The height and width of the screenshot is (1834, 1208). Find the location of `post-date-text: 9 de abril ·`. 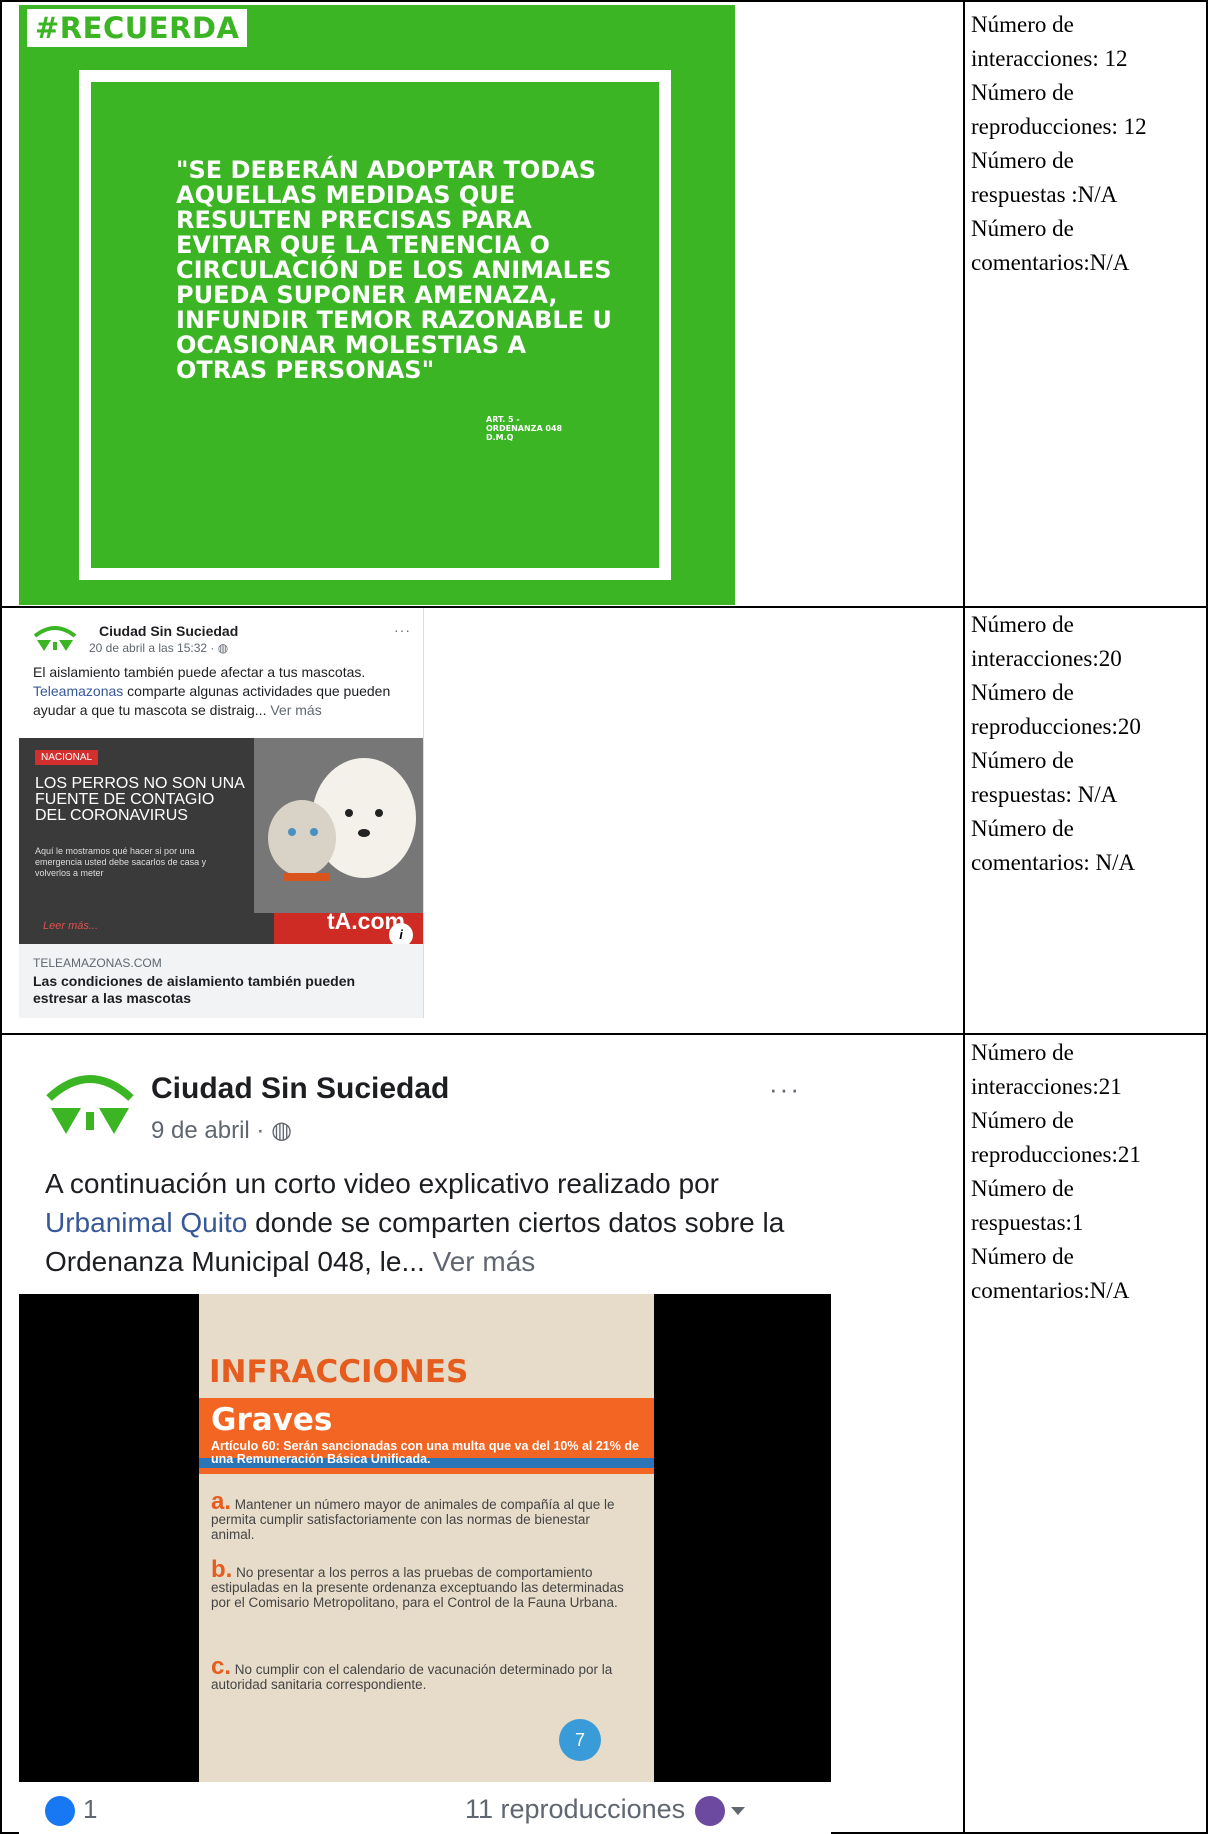

post-date-text: 9 de abril · is located at coordinates (208, 1130).